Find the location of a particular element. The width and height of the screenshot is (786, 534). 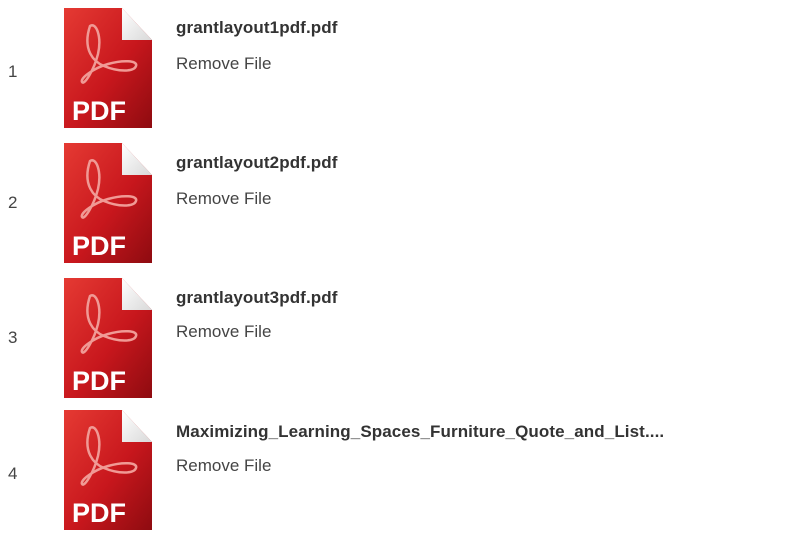

file-index: 1 is located at coordinates (13, 71).